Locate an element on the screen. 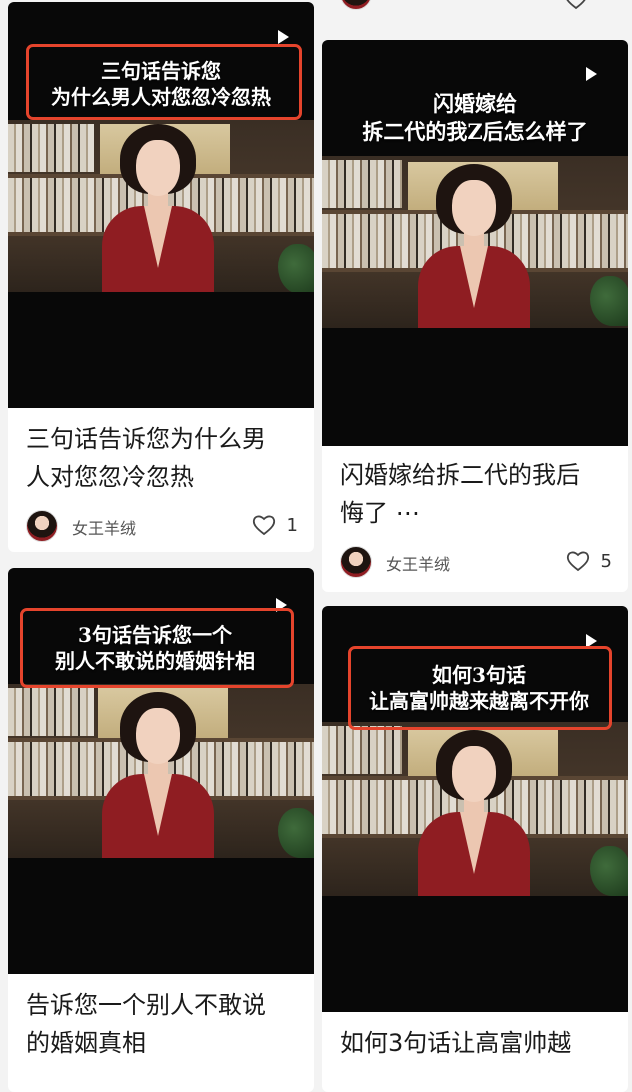  card-title: 闪婚嫁给拆二代的我后 悔了 ⋯ is located at coordinates (477, 494).